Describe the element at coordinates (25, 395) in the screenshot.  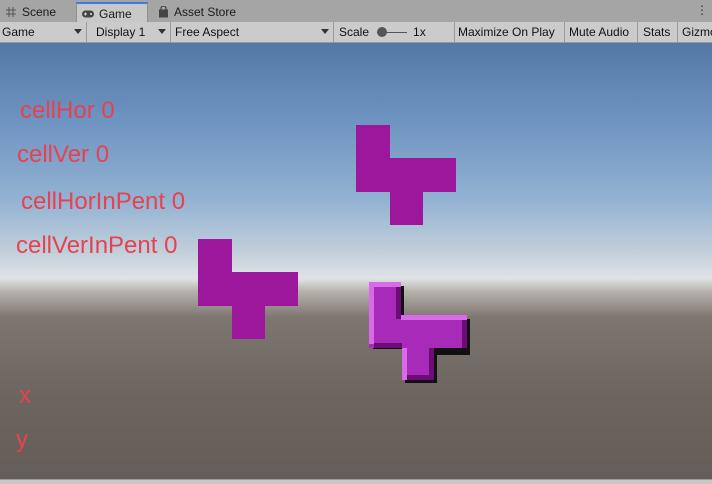
I see `x-text: x` at that location.